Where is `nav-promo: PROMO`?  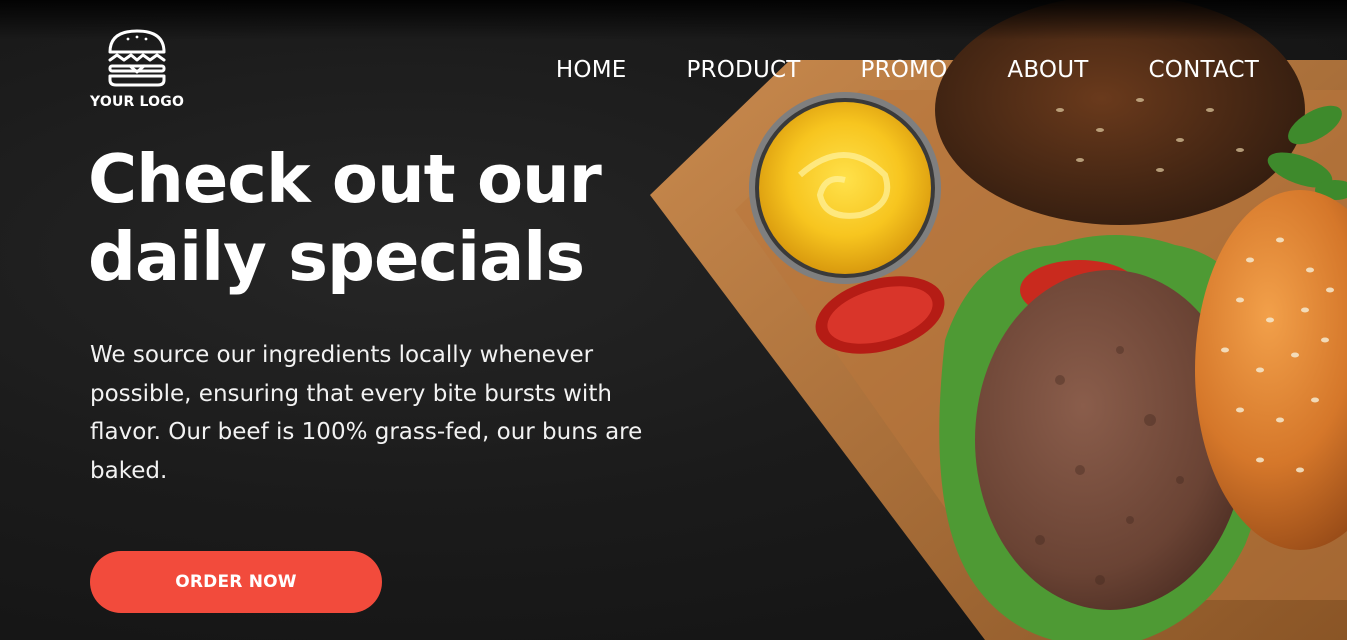
nav-promo: PROMO is located at coordinates (904, 70).